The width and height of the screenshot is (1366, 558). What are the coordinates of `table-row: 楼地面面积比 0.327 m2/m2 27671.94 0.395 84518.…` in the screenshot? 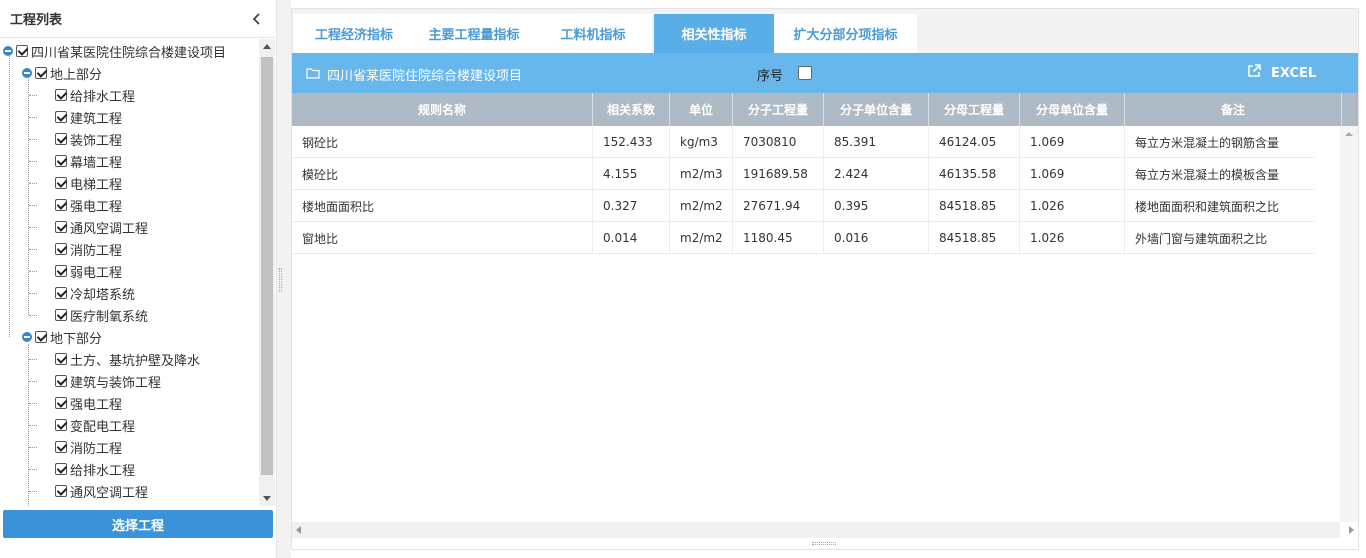 It's located at (803, 206).